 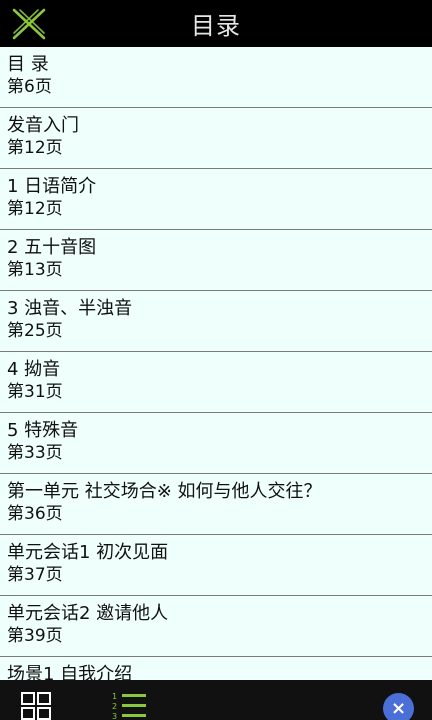 What do you see at coordinates (70, 308) in the screenshot?
I see `toc-item-title: 3 浊音、半浊音` at bounding box center [70, 308].